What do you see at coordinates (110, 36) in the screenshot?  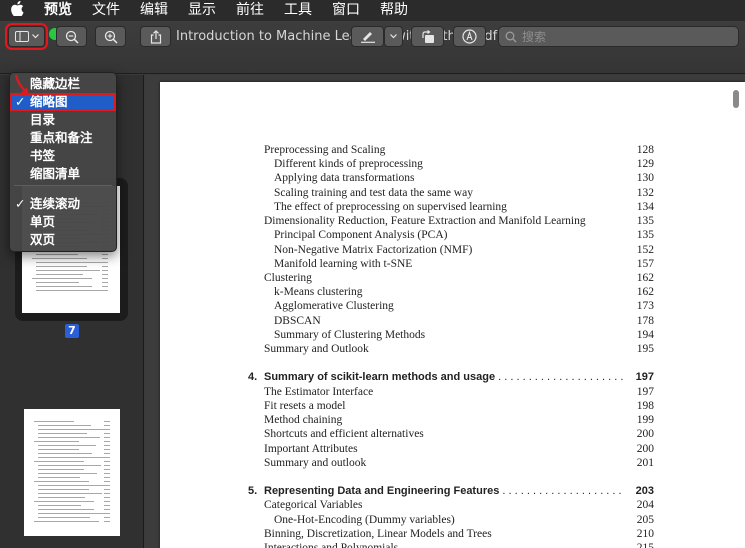 I see `zoom-in-button` at bounding box center [110, 36].